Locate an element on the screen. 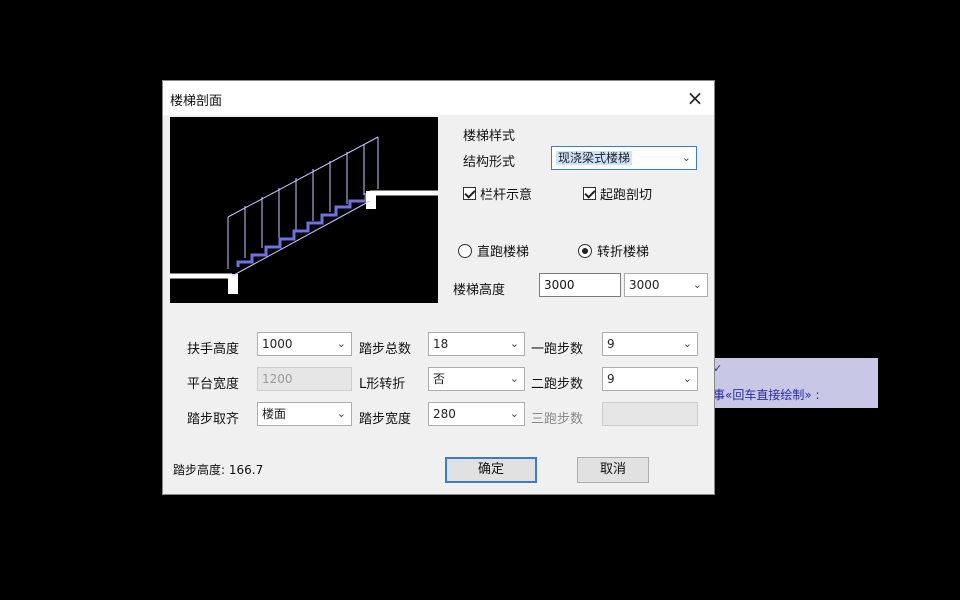  step-align-select: 楼面 ⌄ is located at coordinates (304, 414).